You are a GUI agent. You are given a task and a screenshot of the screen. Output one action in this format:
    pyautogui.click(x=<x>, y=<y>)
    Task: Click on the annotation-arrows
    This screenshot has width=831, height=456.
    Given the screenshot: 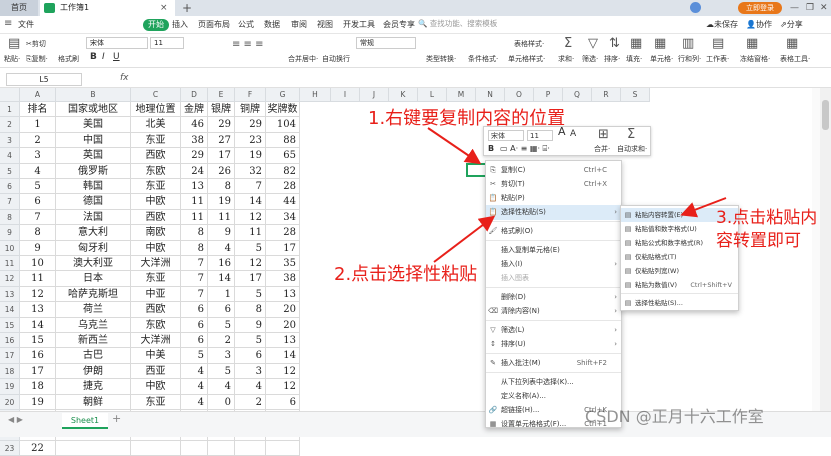 What is the action you would take?
    pyautogui.click(x=577, y=195)
    